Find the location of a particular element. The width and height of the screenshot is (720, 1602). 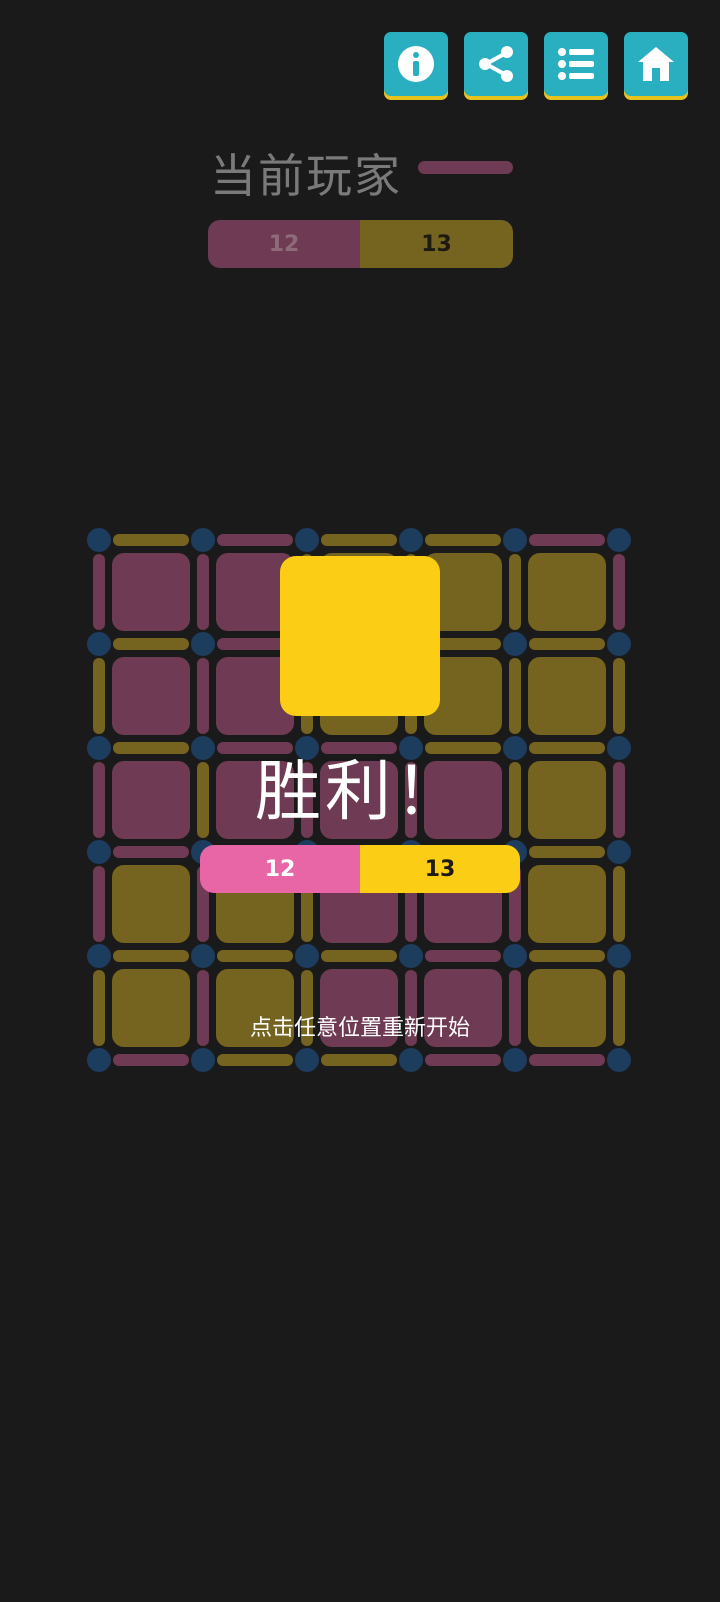

restart-hint: 点击任意位置重新开始 is located at coordinates (360, 1026).